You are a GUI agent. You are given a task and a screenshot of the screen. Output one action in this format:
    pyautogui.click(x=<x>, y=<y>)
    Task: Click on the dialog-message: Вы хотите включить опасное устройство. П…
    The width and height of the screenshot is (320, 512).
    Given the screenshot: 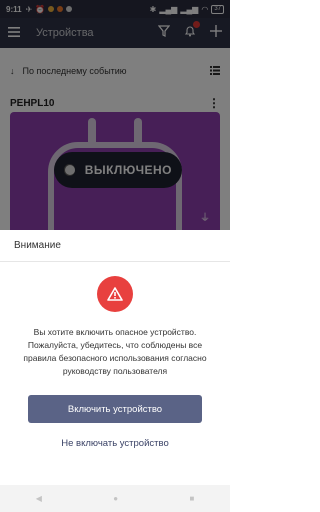 What is the action you would take?
    pyautogui.click(x=115, y=351)
    